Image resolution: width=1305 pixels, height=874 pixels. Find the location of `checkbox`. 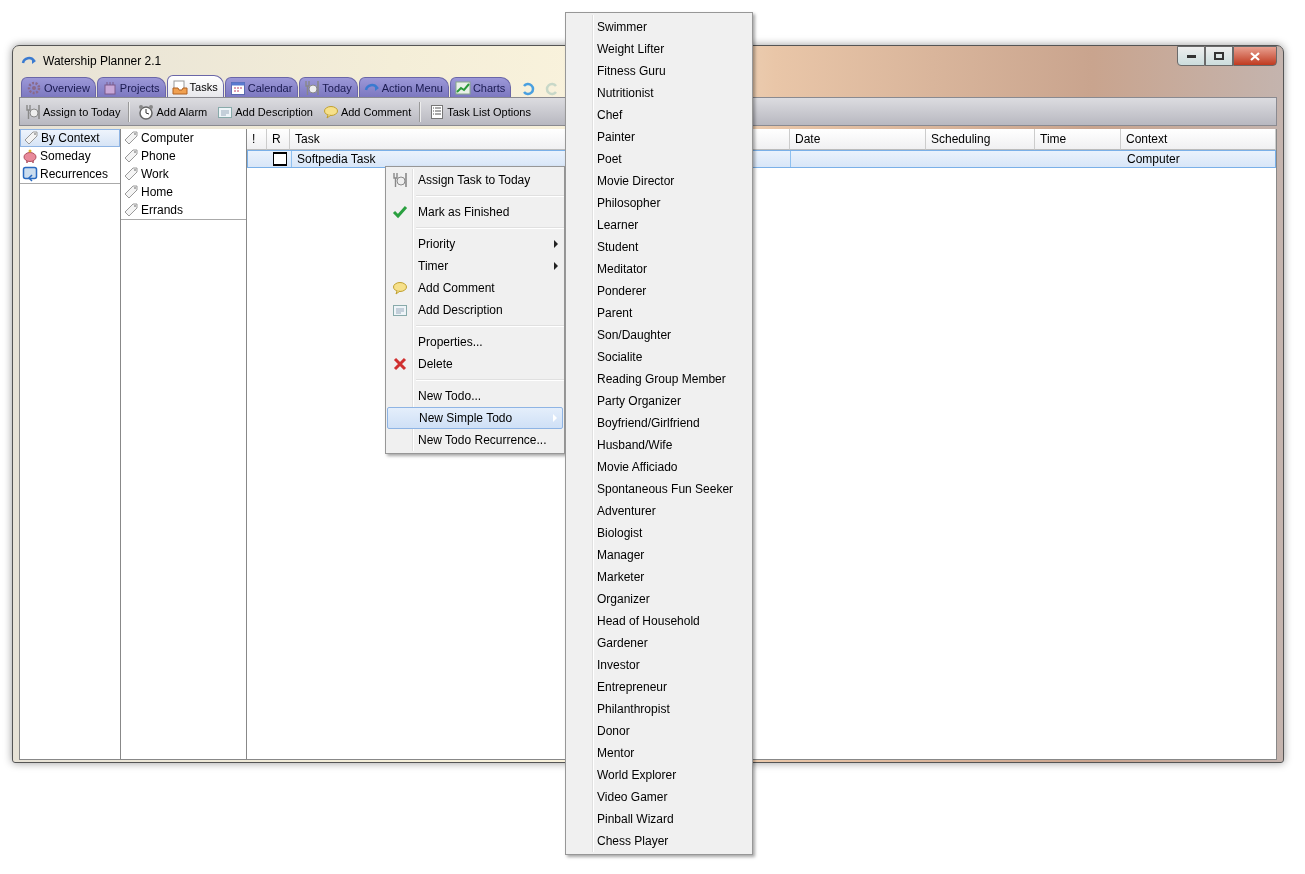

checkbox is located at coordinates (280, 159).